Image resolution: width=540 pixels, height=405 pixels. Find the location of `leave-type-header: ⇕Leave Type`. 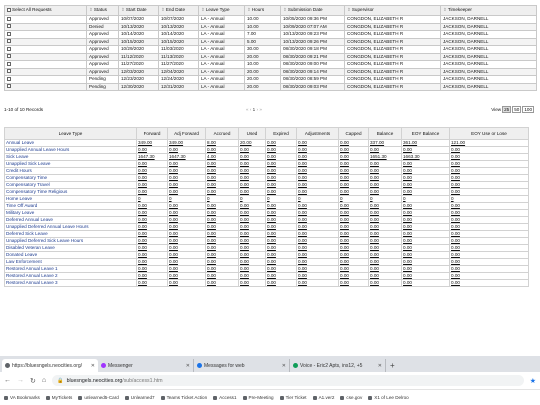

leave-type-header: ⇕Leave Type is located at coordinates (221, 10).